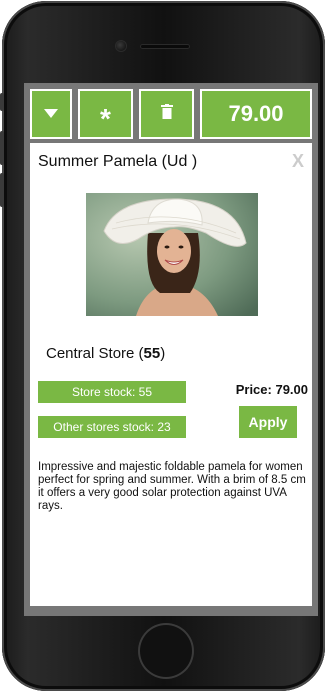 The width and height of the screenshot is (328, 693). I want to click on product-photo-illustration, so click(172, 254).